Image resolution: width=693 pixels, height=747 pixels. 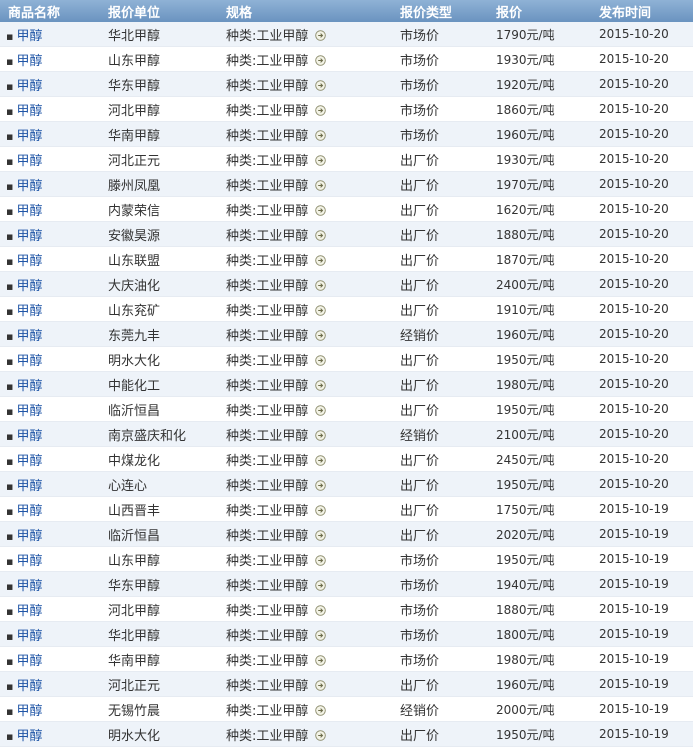 What do you see at coordinates (313, 11) in the screenshot?
I see `column-header-spec: 规格` at bounding box center [313, 11].